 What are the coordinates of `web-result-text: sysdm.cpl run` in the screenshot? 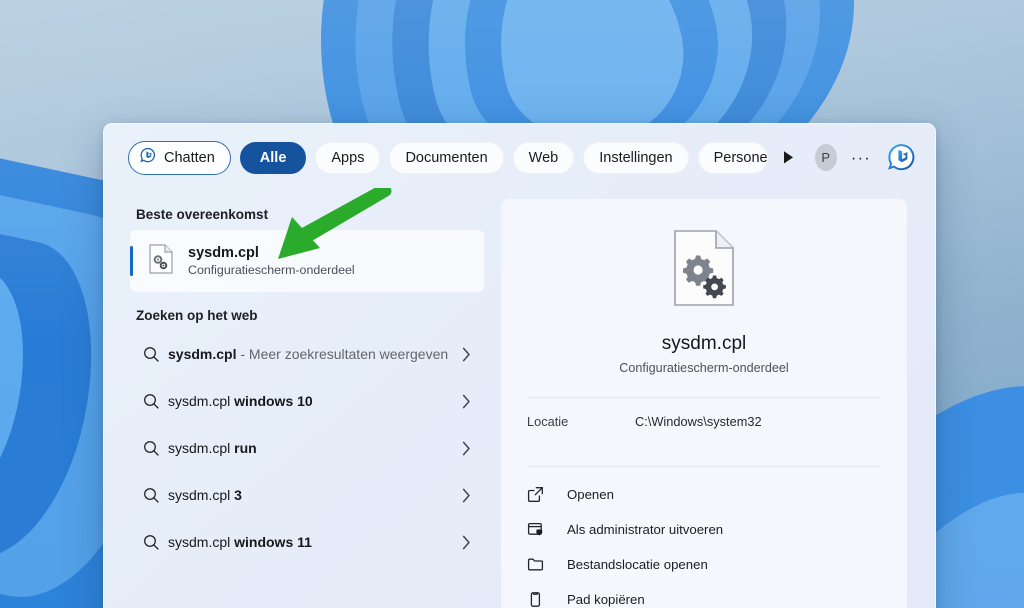 It's located at (312, 448).